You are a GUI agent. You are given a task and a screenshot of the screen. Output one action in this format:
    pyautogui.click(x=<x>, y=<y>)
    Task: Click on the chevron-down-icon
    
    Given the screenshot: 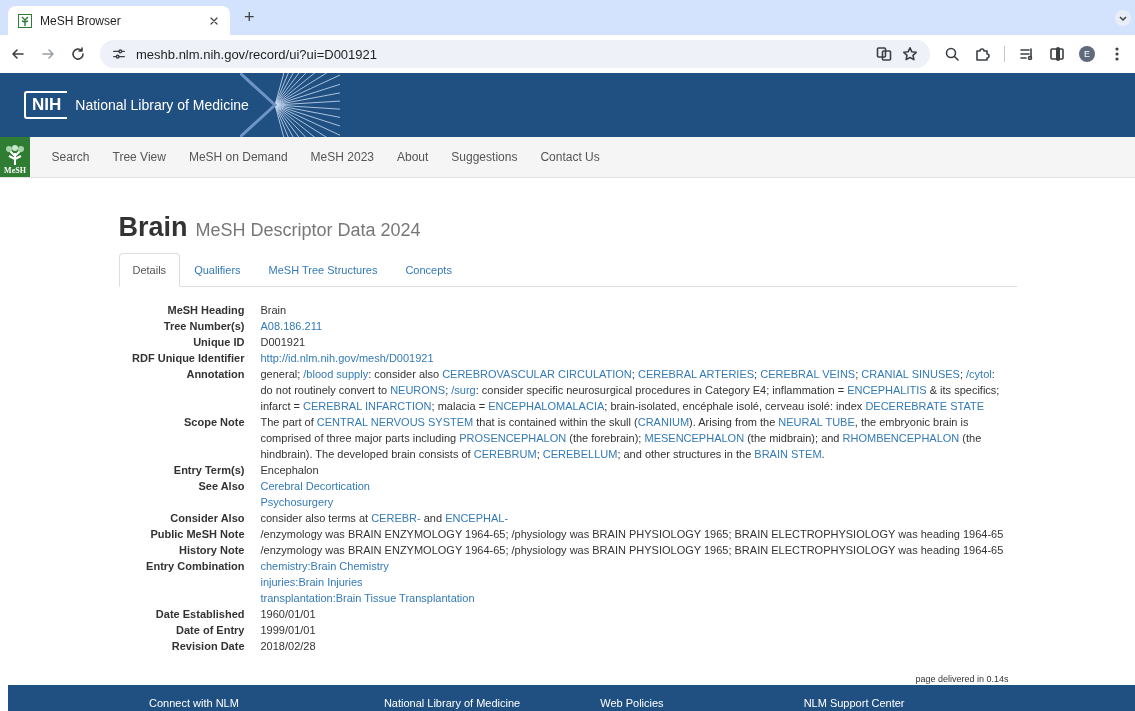 What is the action you would take?
    pyautogui.click(x=1123, y=17)
    